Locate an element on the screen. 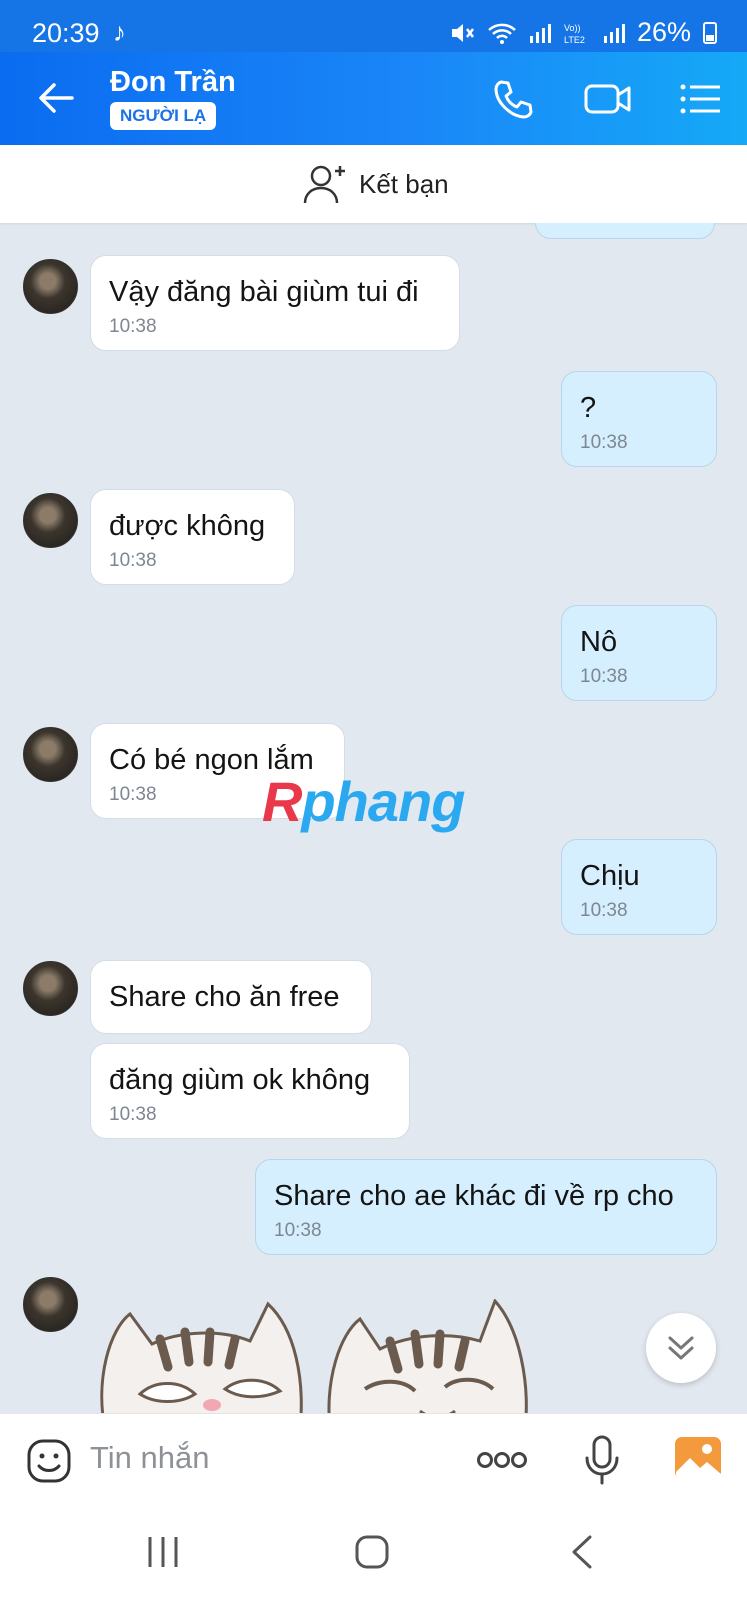  message-text: Share cho ăn free is located at coordinates (224, 997).